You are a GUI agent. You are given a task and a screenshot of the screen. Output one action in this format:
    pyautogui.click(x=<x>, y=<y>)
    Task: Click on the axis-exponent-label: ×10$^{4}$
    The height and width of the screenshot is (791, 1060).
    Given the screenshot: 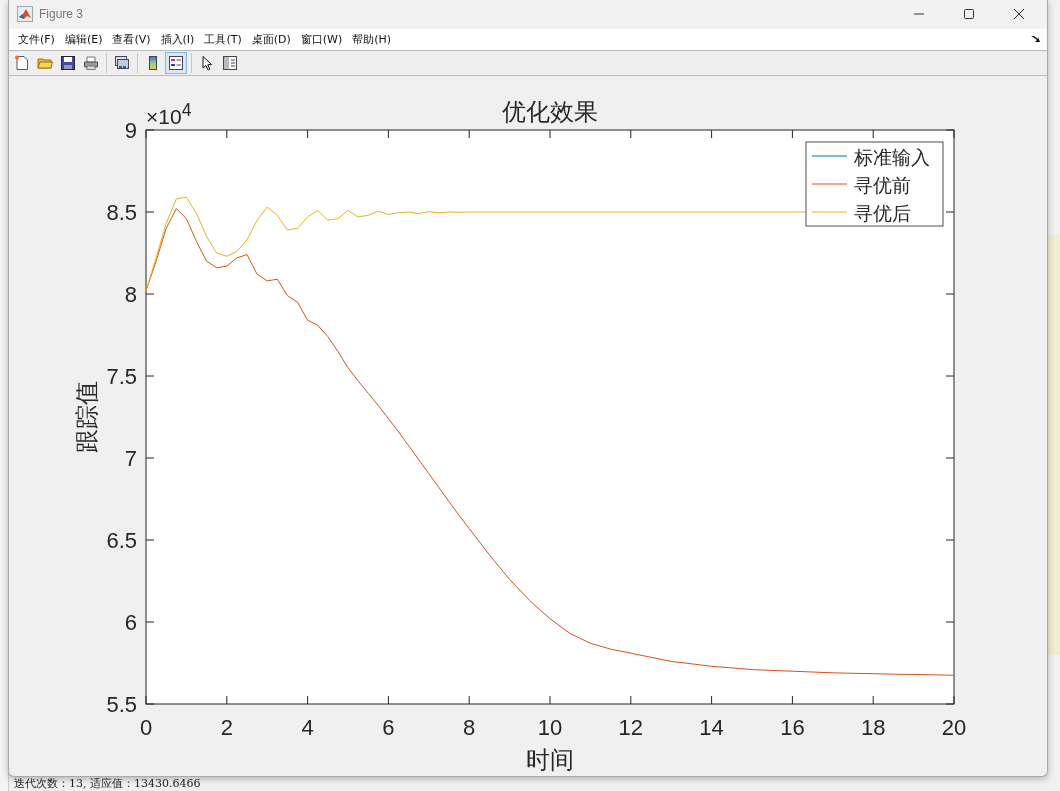 What is the action you would take?
    pyautogui.click(x=169, y=114)
    